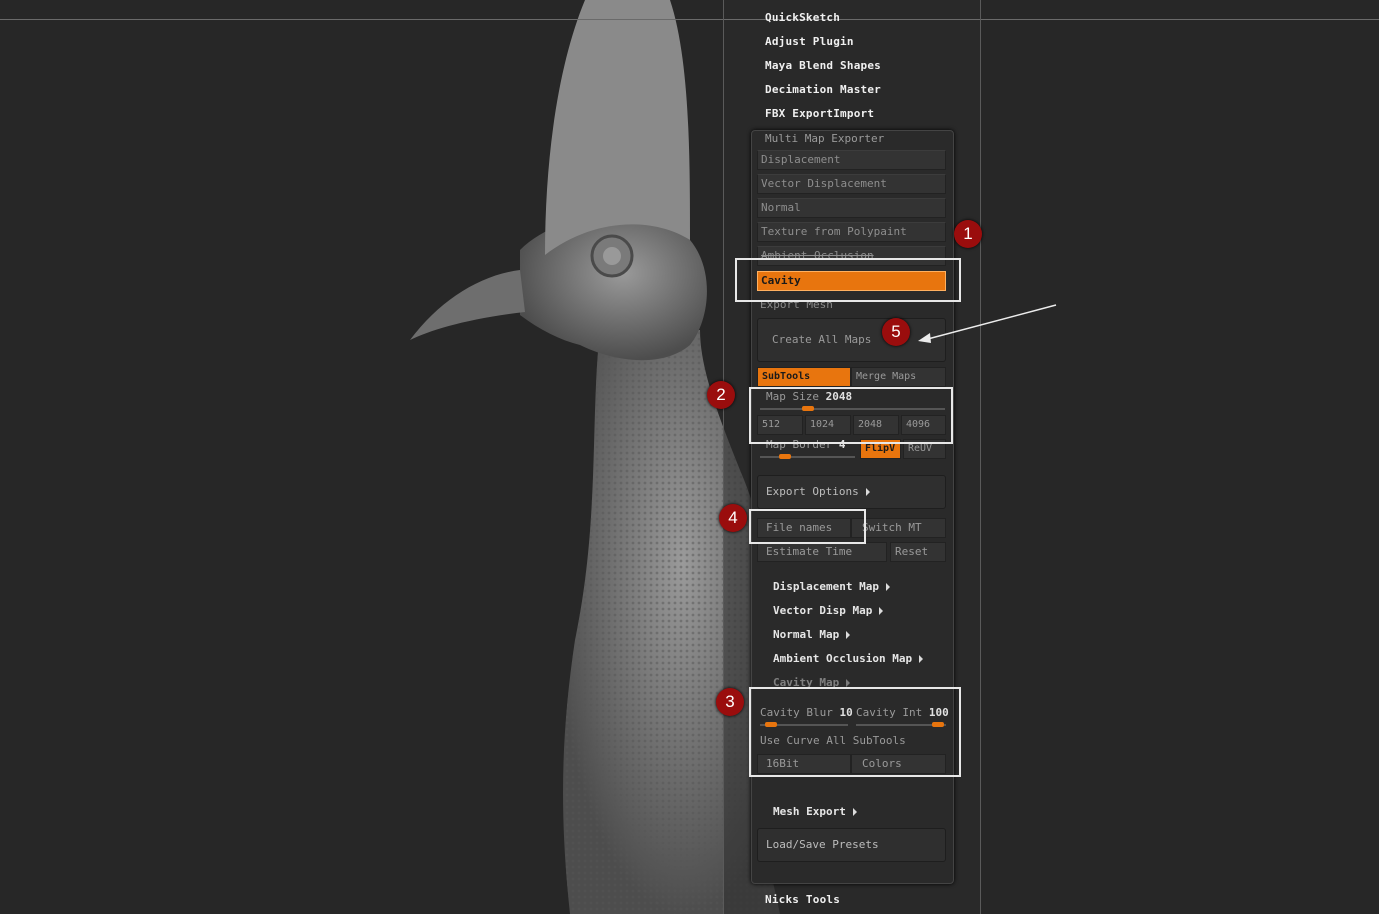 This screenshot has width=1379, height=914. What do you see at coordinates (851, 208) in the screenshot?
I see `map-normal-button: Normal` at bounding box center [851, 208].